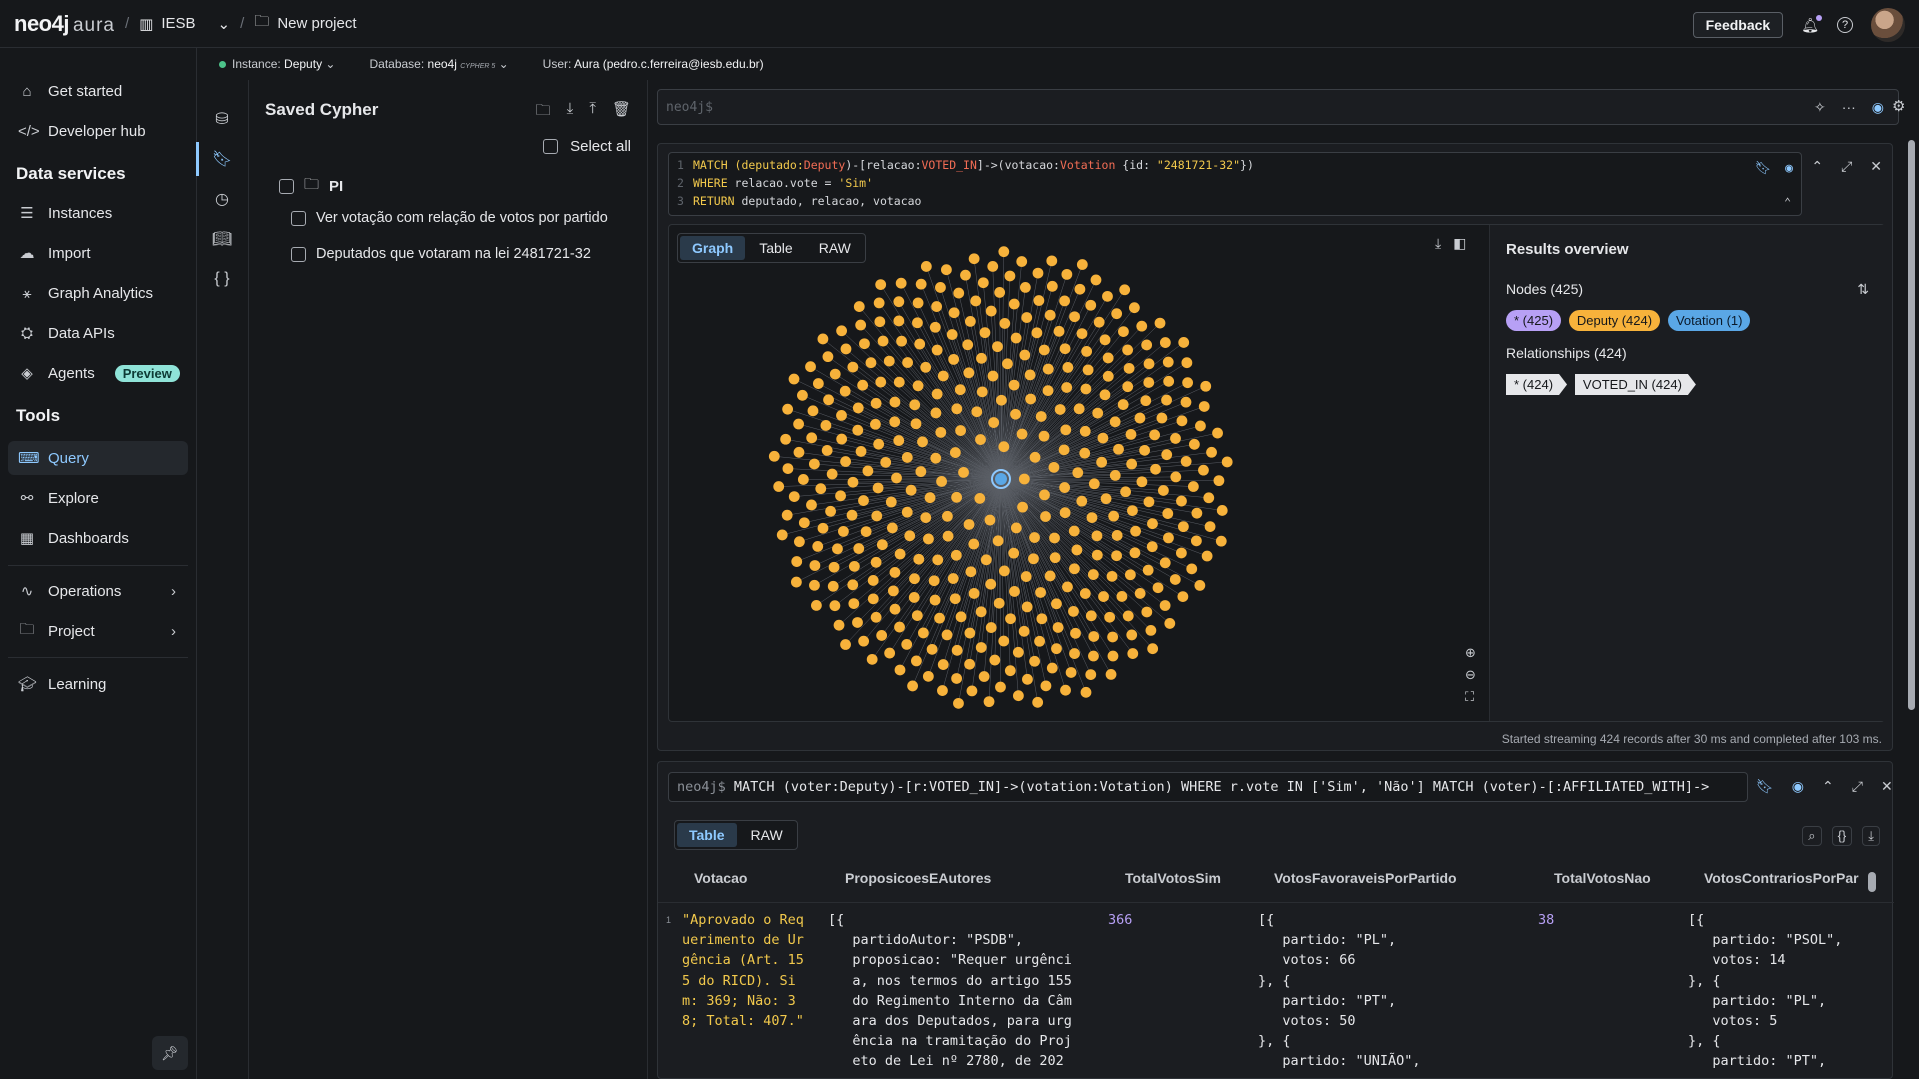 The height and width of the screenshot is (1079, 1919). I want to click on column-header: VotosFavoraveisPorPartido, so click(1365, 878).